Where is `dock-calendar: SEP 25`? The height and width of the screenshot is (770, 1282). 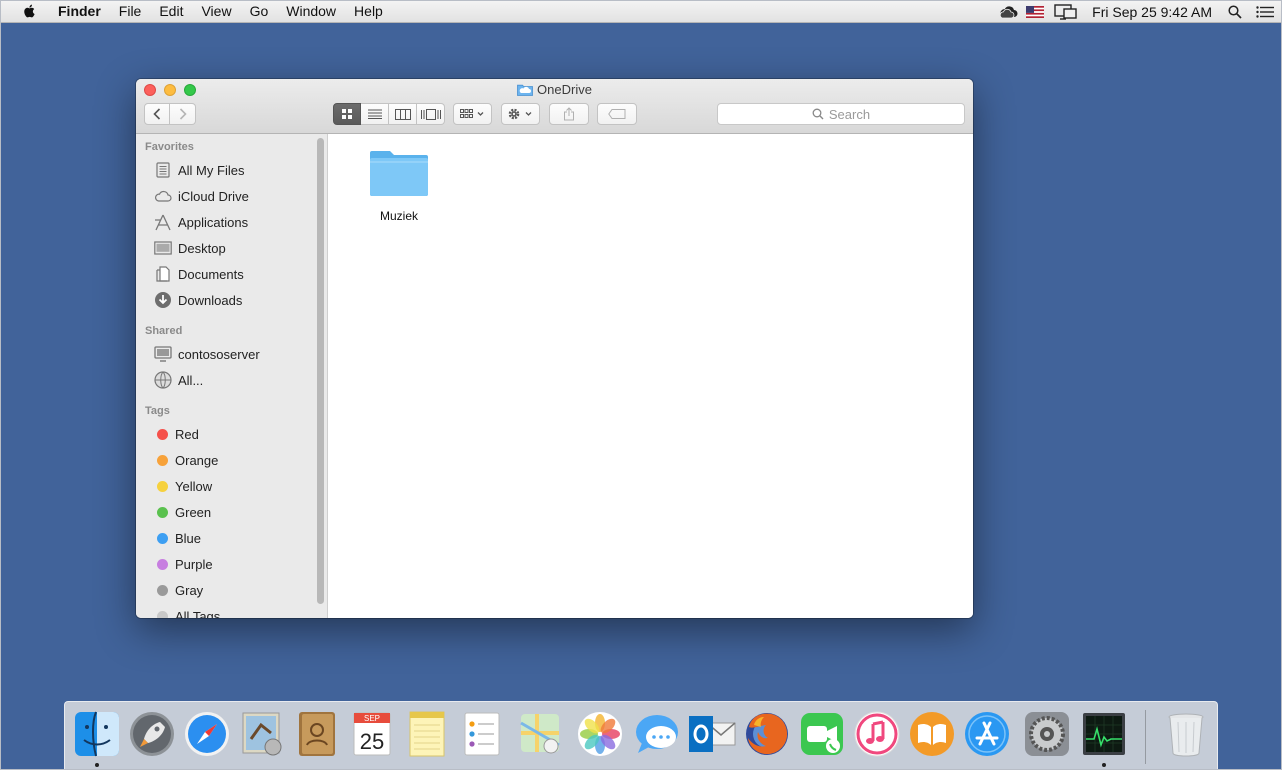 dock-calendar: SEP 25 is located at coordinates (372, 734).